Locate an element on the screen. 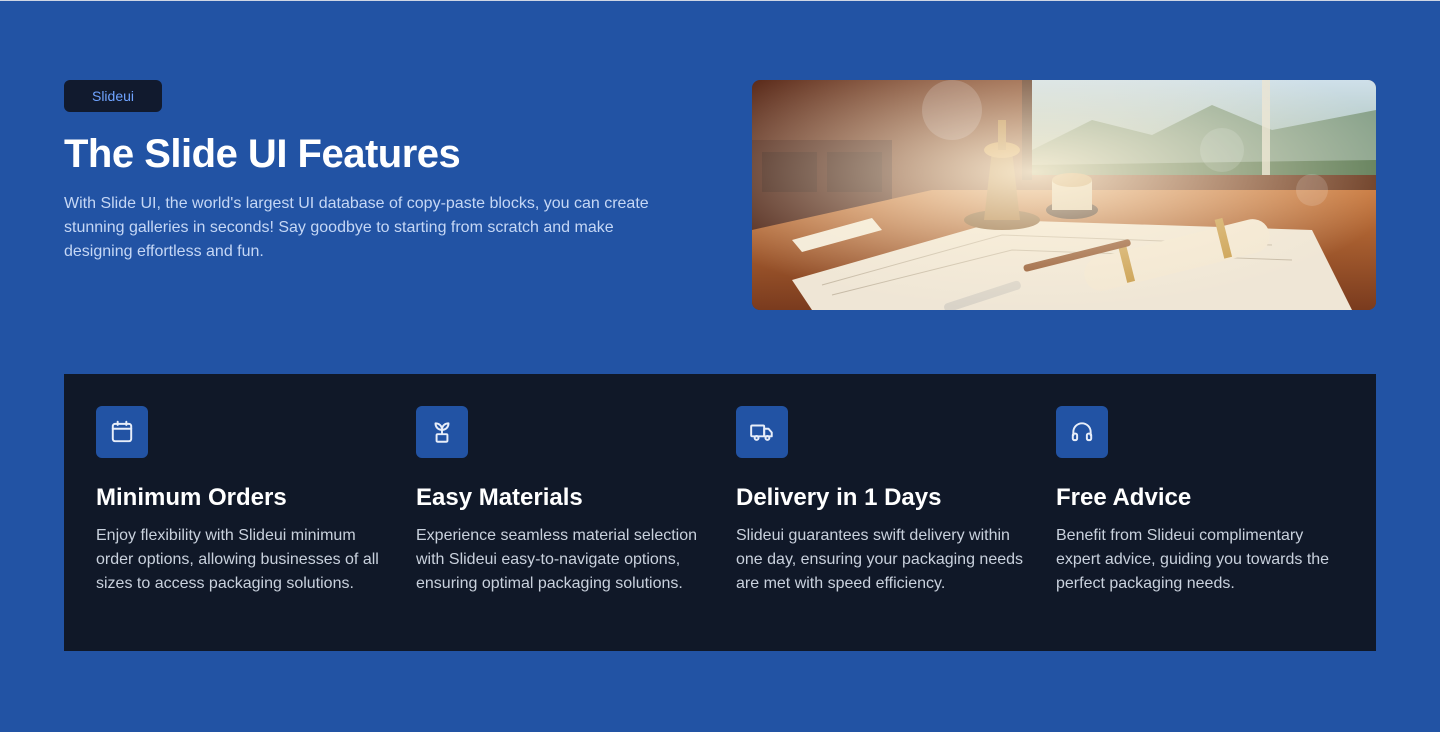 The image size is (1440, 732). feature-title: Delivery in 1 Days is located at coordinates (839, 497).